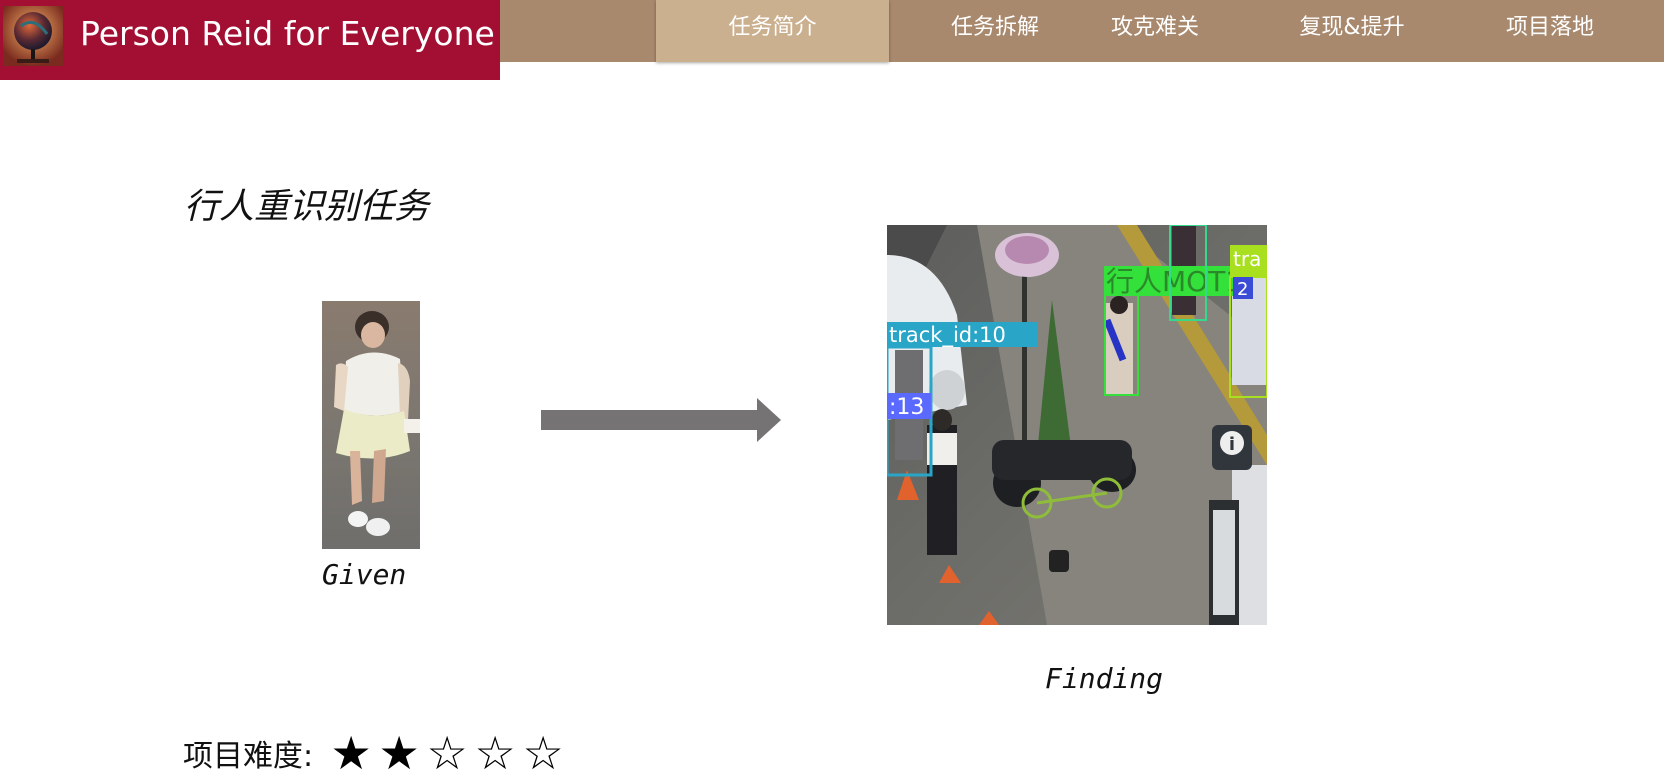 This screenshot has width=1664, height=782. What do you see at coordinates (1232, 444) in the screenshot?
I see `info-icon: i` at bounding box center [1232, 444].